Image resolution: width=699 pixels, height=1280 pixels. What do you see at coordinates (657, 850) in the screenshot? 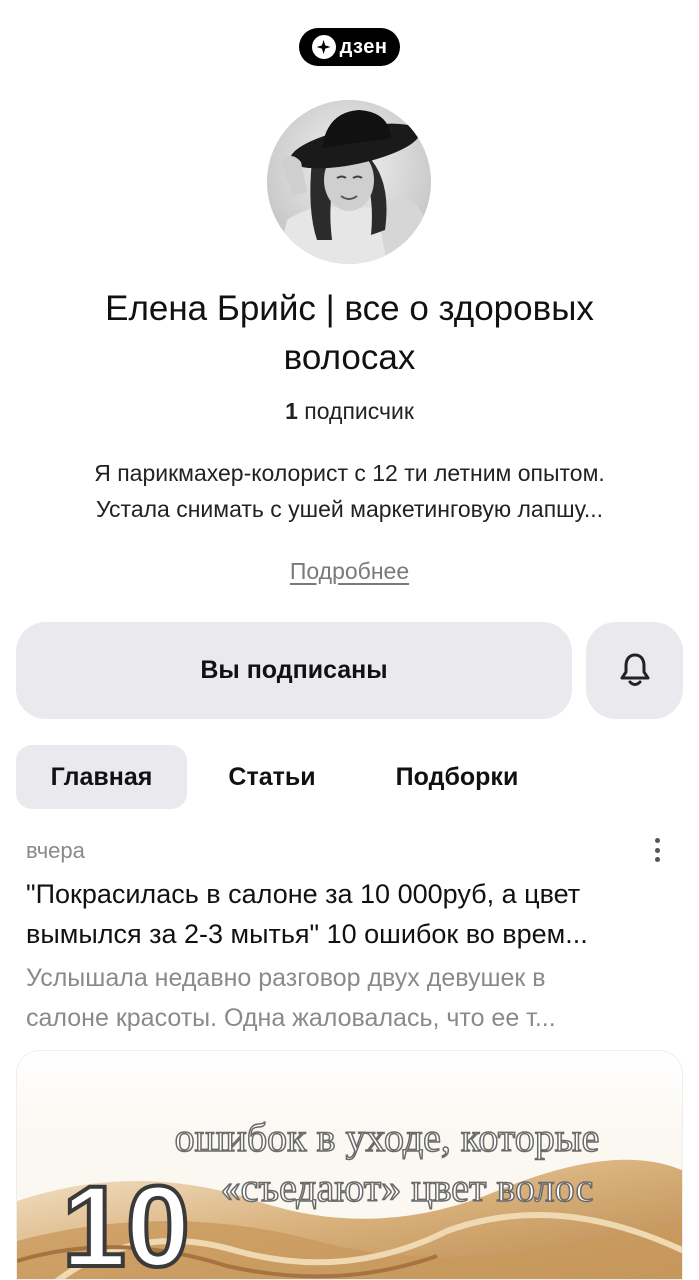
I see `more-options-icon` at bounding box center [657, 850].